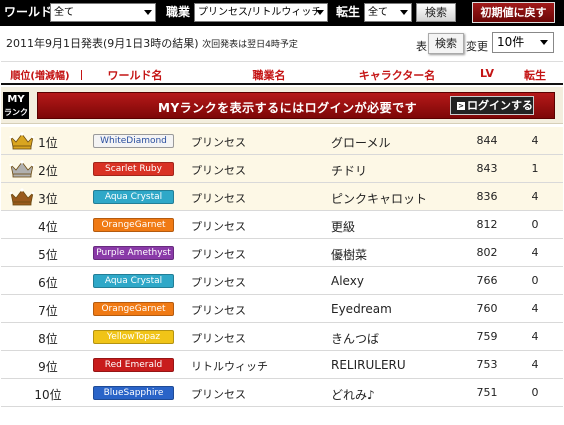  What do you see at coordinates (81, 75) in the screenshot?
I see `header-divider` at bounding box center [81, 75].